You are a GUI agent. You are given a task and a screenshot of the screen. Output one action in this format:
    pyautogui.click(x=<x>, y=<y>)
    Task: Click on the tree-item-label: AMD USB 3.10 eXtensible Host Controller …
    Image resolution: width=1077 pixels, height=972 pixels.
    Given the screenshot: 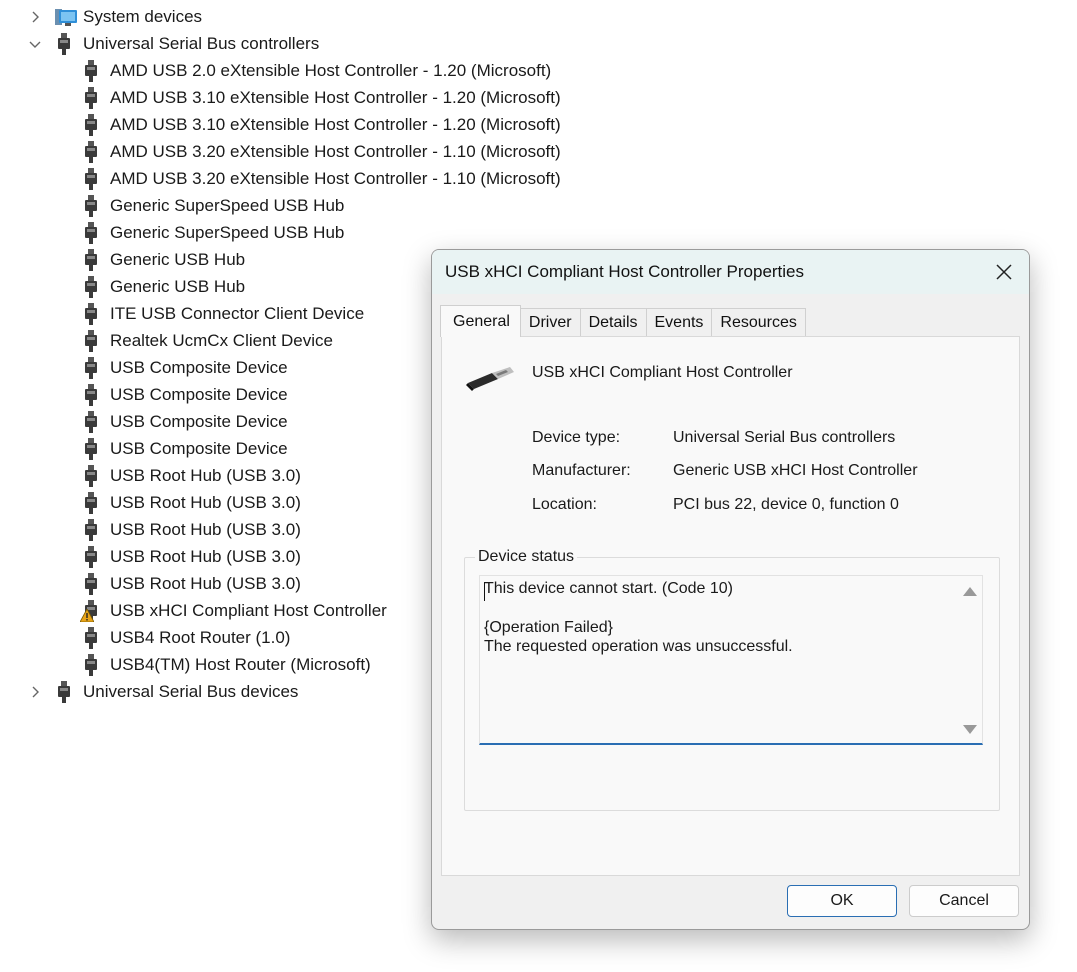 What is the action you would take?
    pyautogui.click(x=335, y=97)
    